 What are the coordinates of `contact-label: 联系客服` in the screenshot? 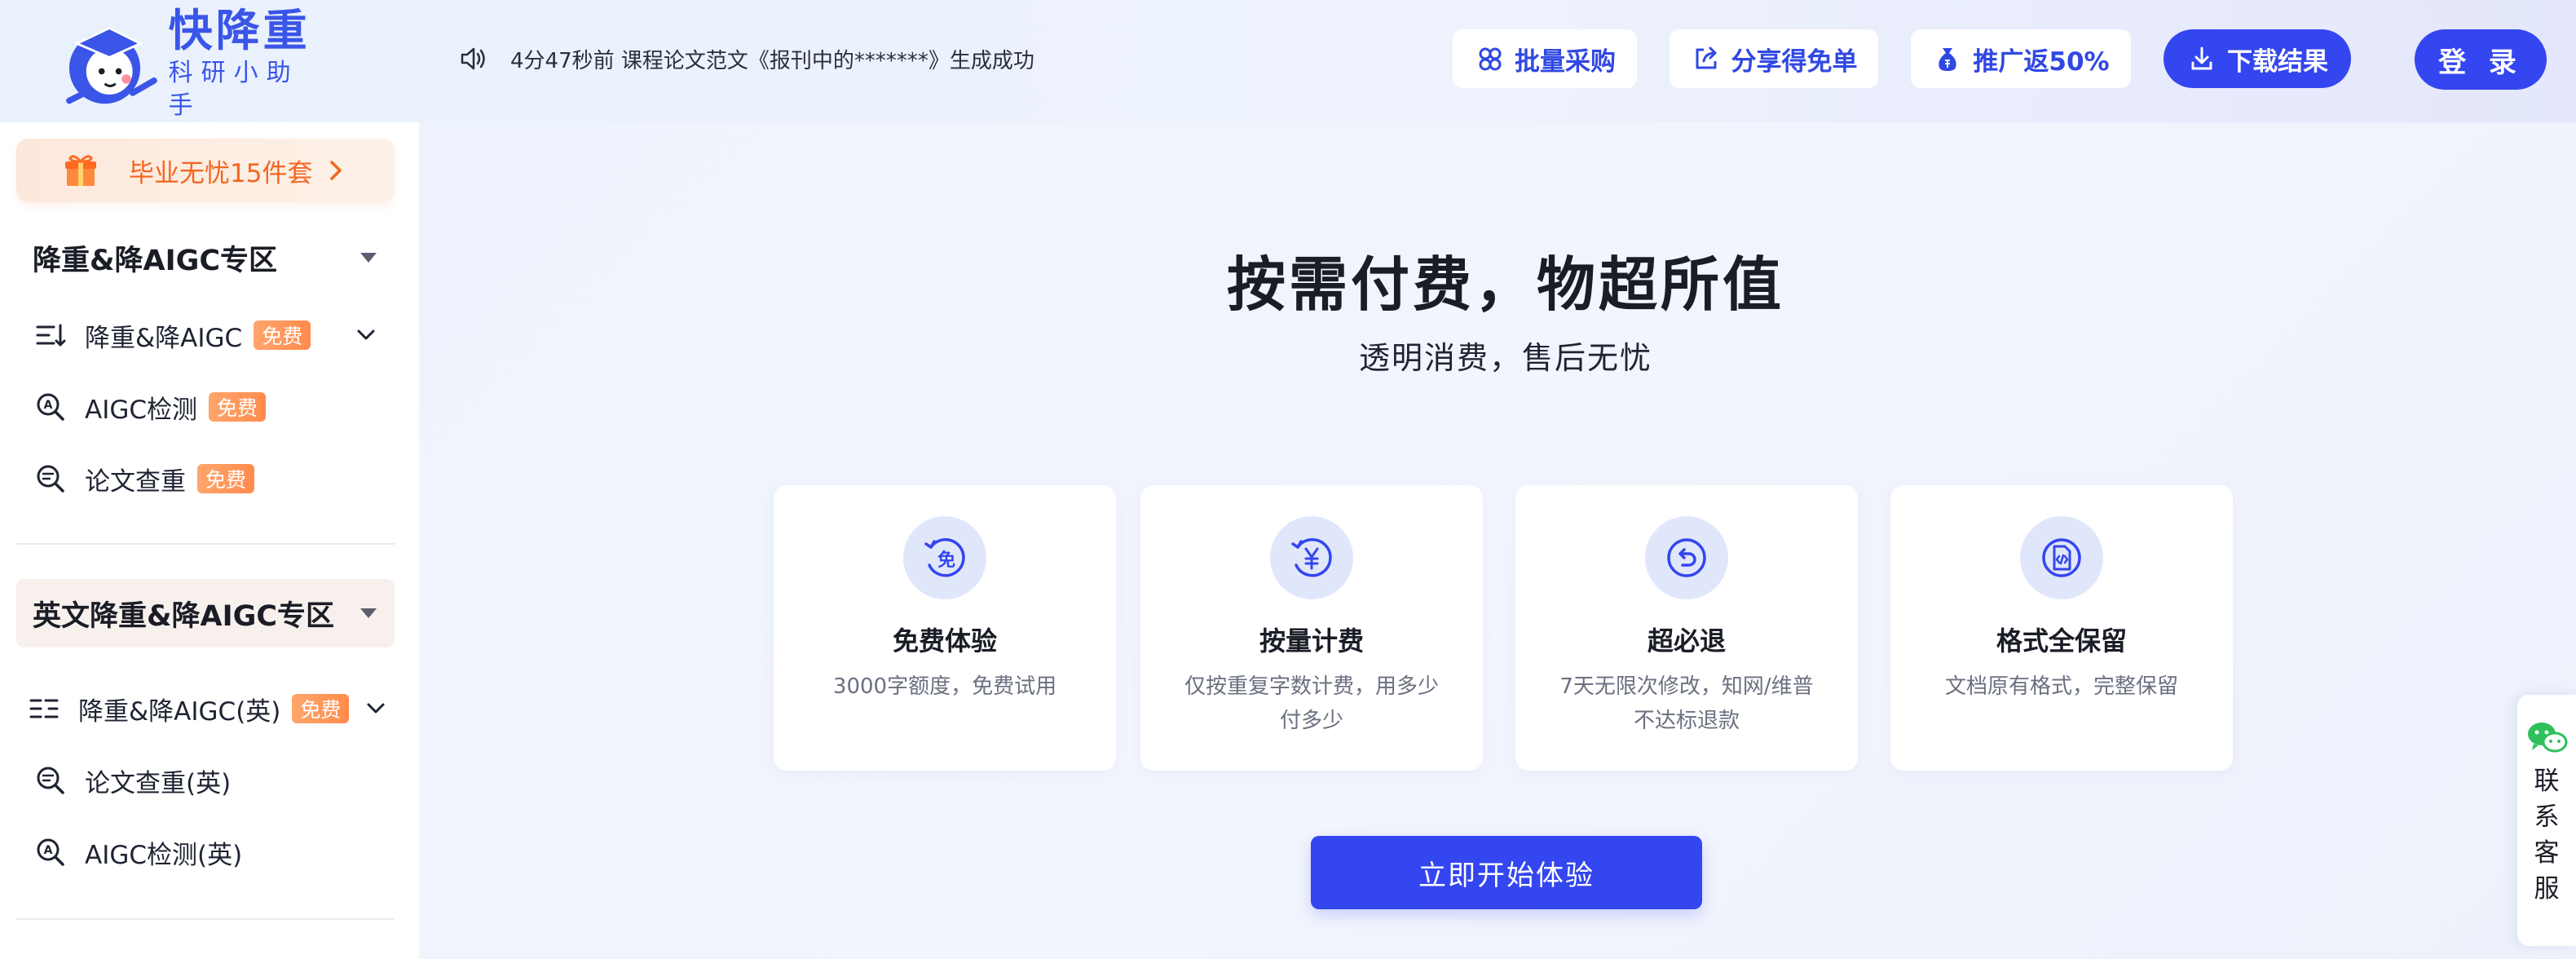 It's located at (2547, 835).